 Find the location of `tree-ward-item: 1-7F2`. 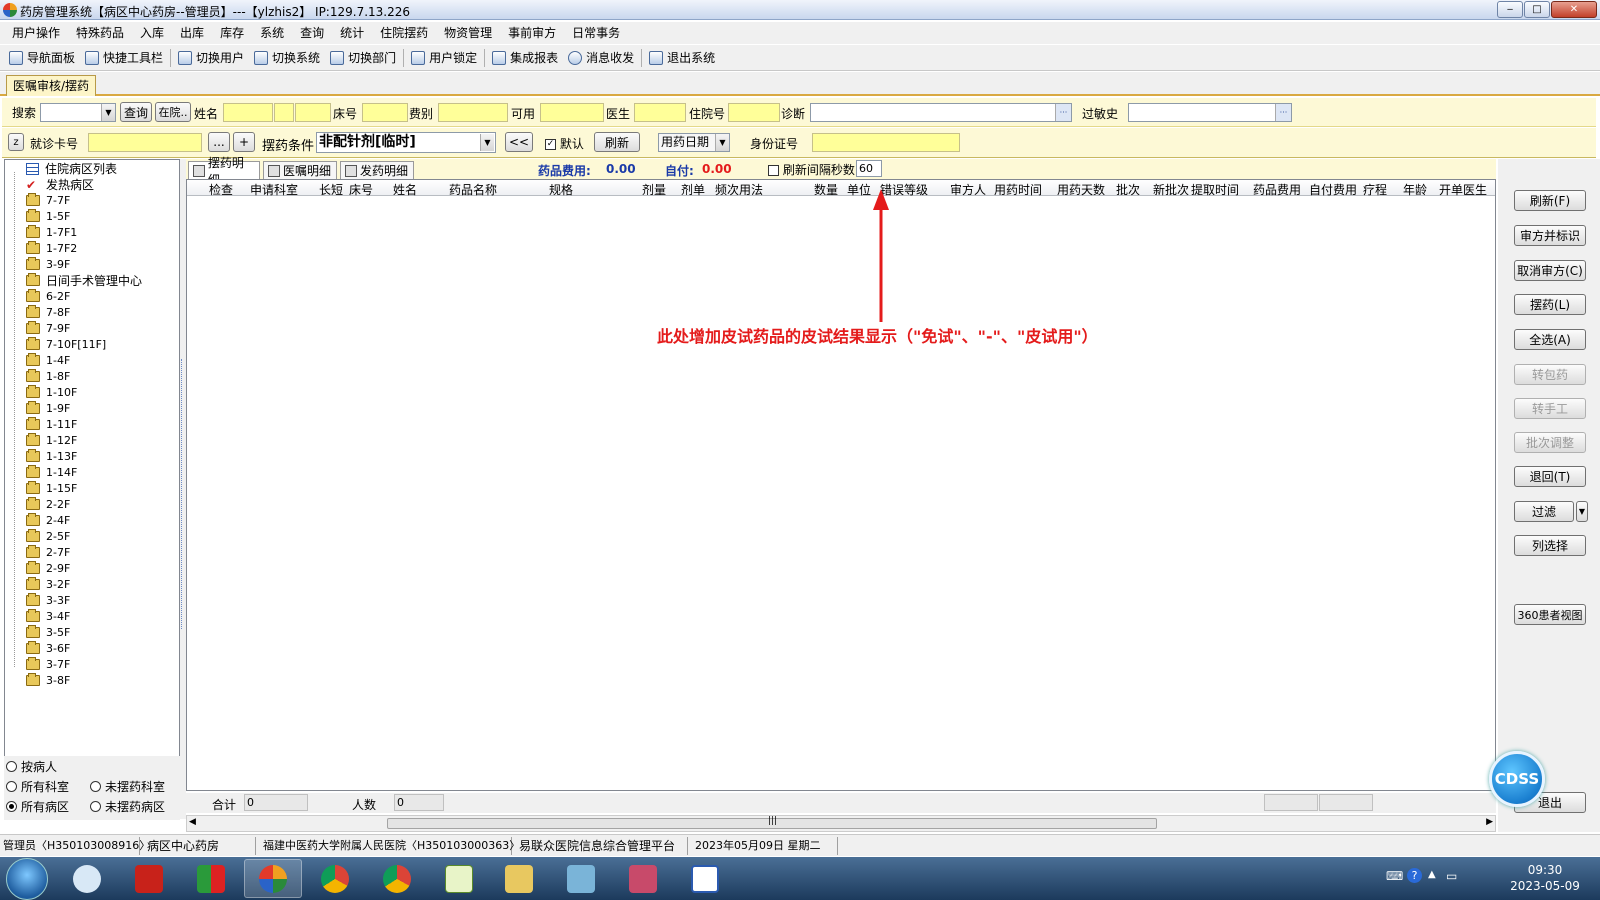

tree-ward-item: 1-7F2 is located at coordinates (51, 248).